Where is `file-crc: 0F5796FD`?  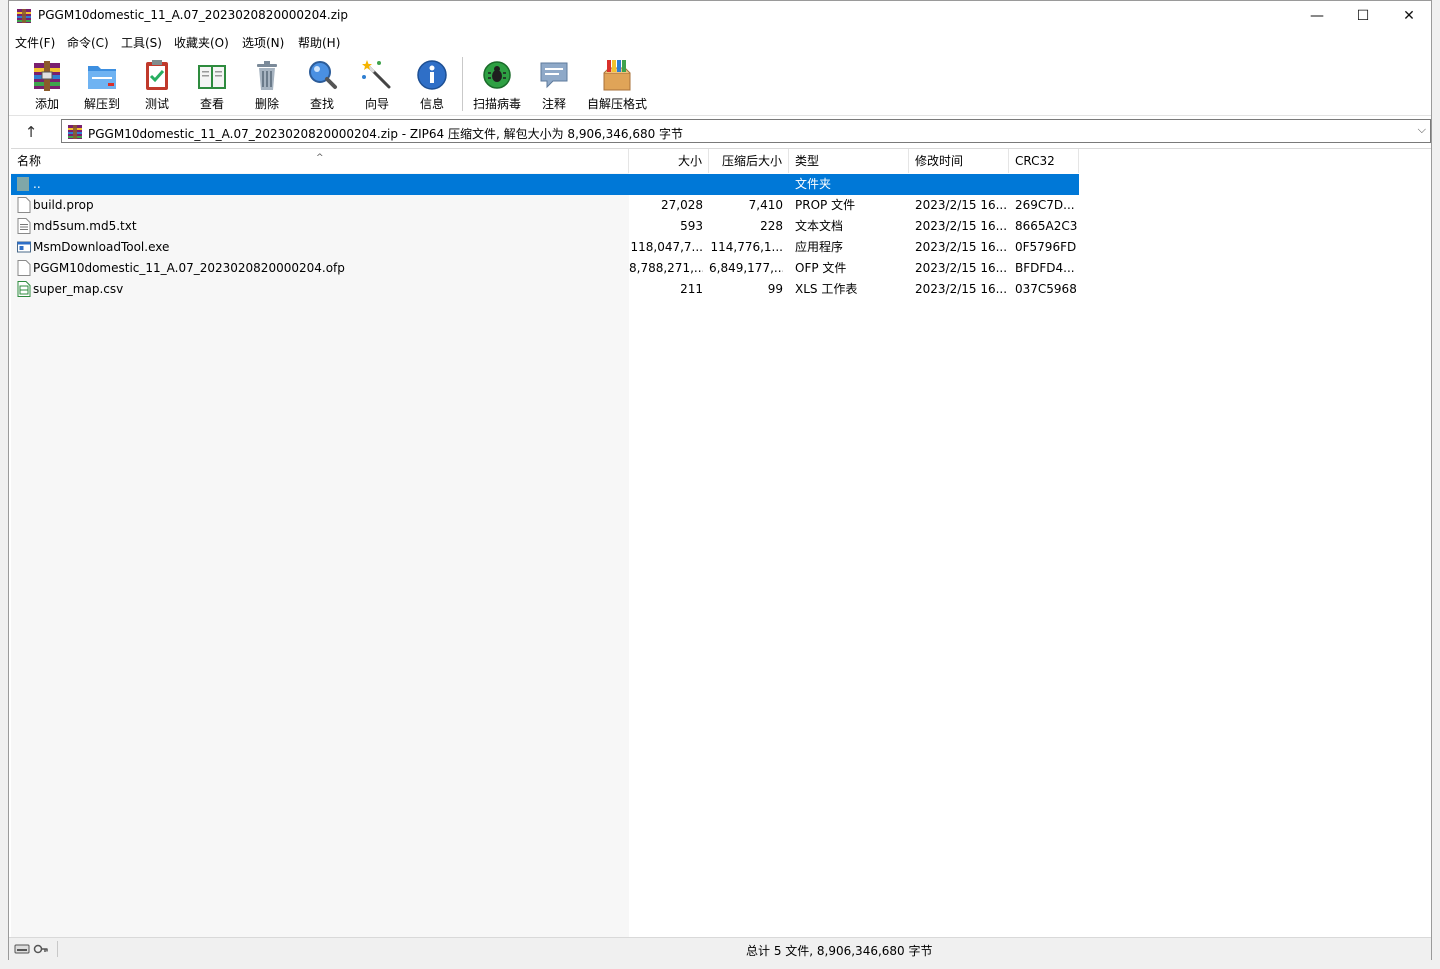 file-crc: 0F5796FD is located at coordinates (1046, 247).